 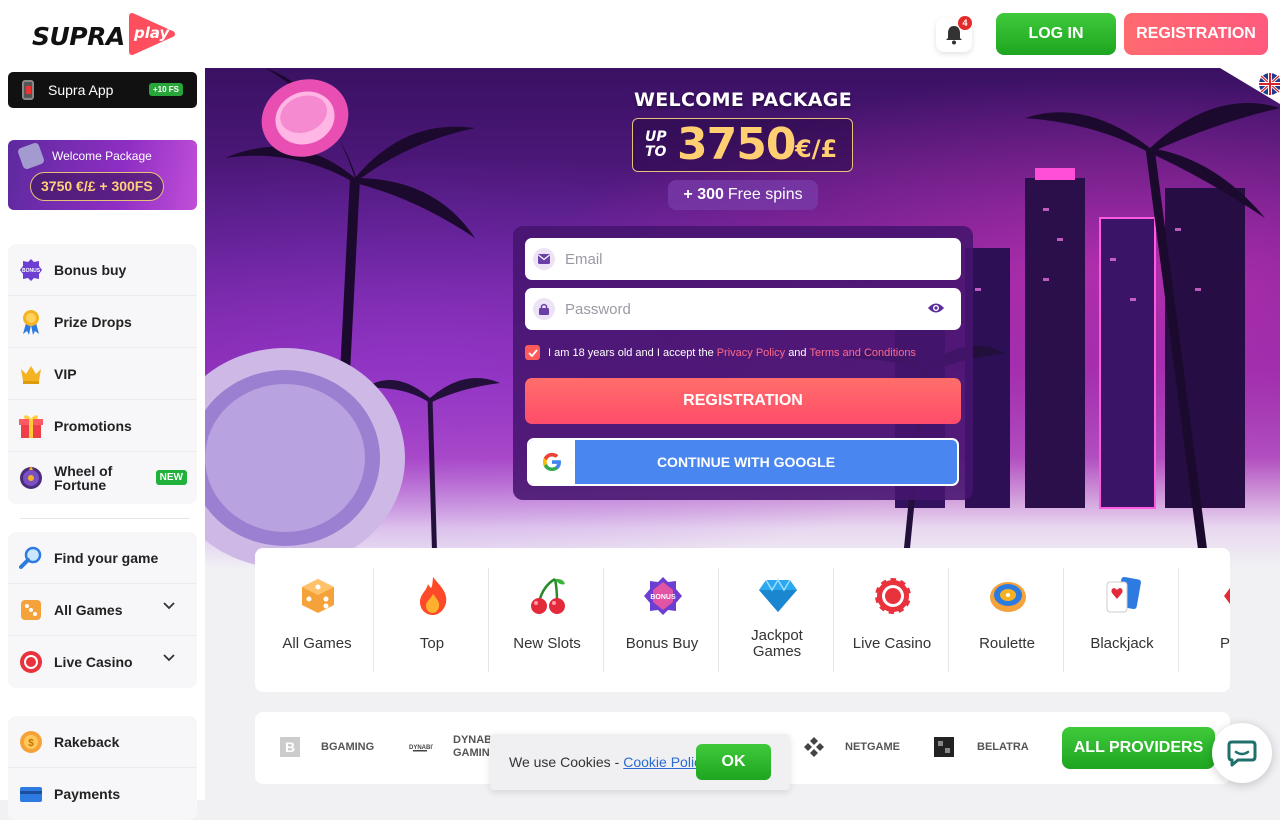 I want to click on sidebar-item-all-games: All Games, so click(x=102, y=610).